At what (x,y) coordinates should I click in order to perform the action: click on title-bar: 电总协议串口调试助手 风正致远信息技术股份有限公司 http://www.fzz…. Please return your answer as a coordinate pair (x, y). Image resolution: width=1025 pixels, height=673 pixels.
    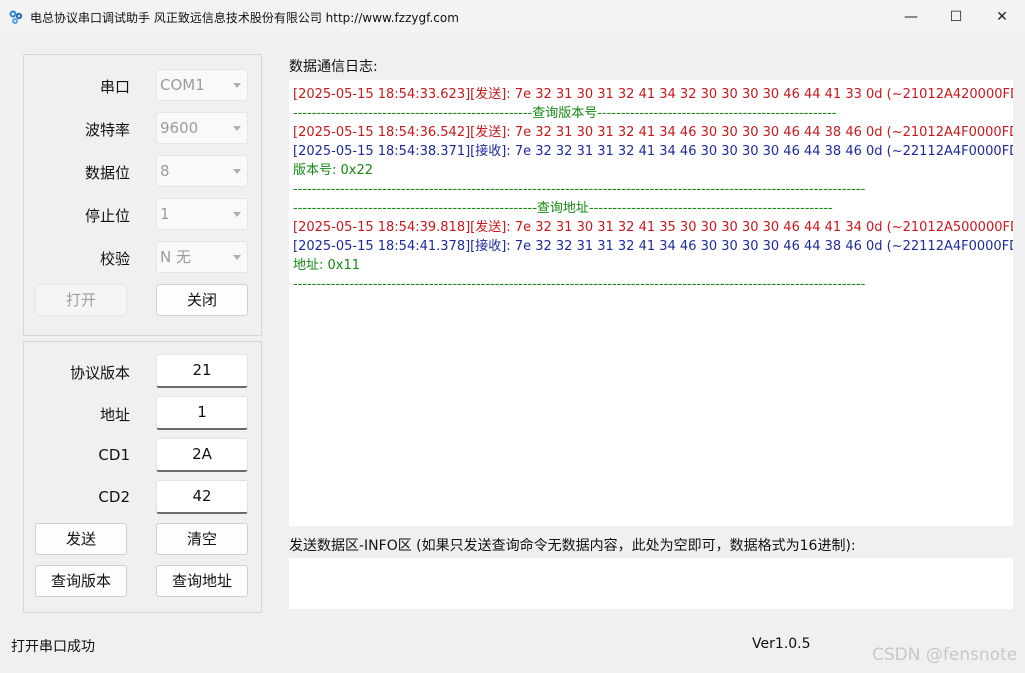
    Looking at the image, I should click on (512, 16).